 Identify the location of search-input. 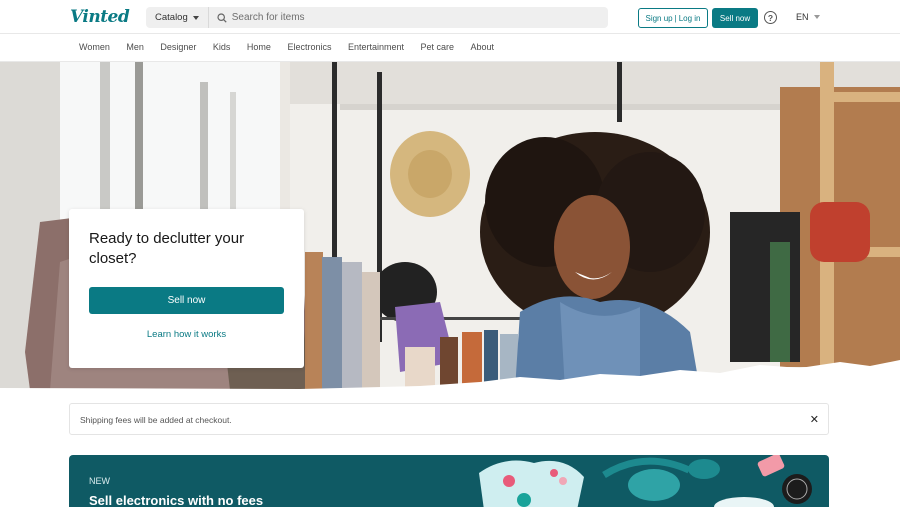
(411, 17).